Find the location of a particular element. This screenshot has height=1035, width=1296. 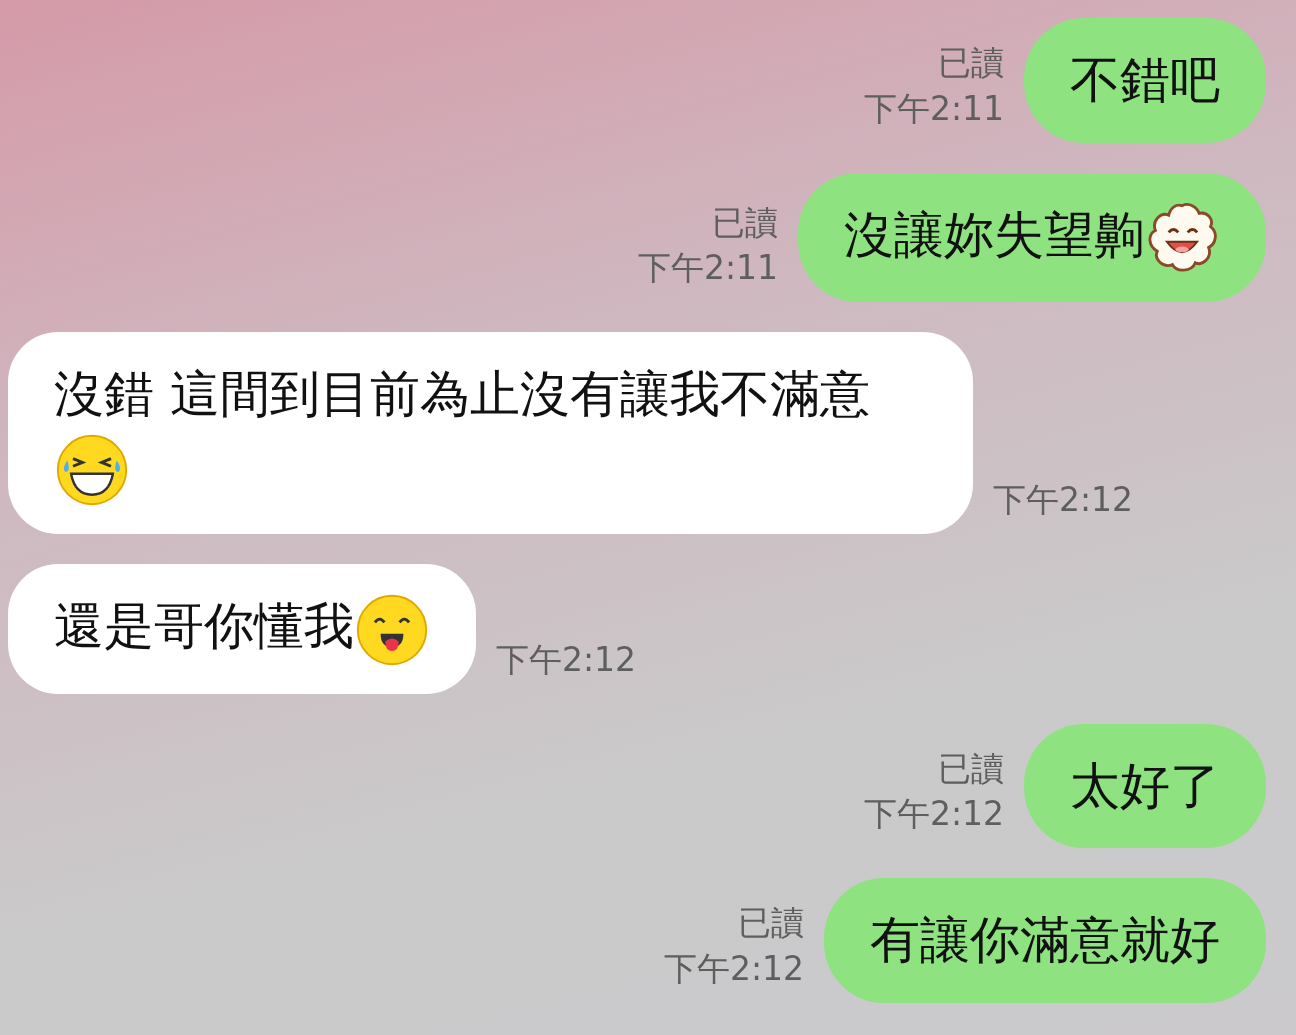

message-text: 還是哥你懂我 is located at coordinates (204, 626).